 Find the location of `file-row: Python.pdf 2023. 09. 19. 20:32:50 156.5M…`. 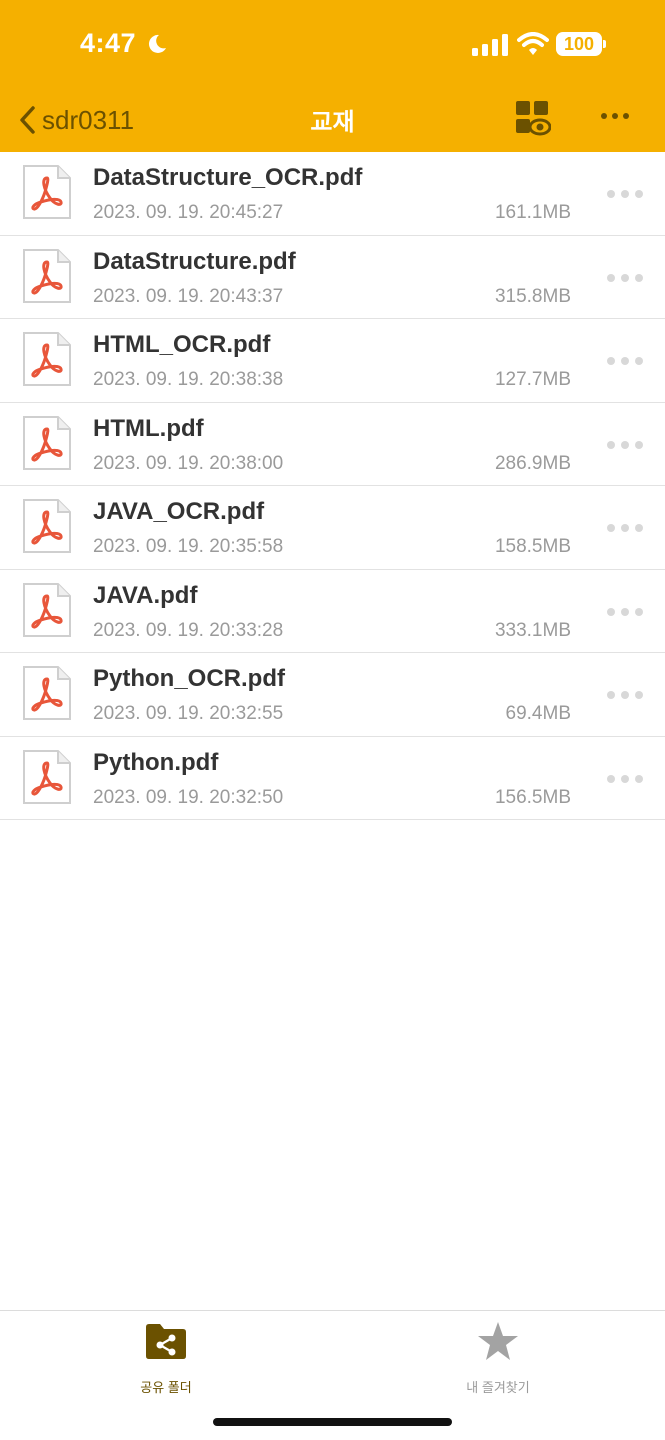

file-row: Python.pdf 2023. 09. 19. 20:32:50 156.5M… is located at coordinates (332, 778).